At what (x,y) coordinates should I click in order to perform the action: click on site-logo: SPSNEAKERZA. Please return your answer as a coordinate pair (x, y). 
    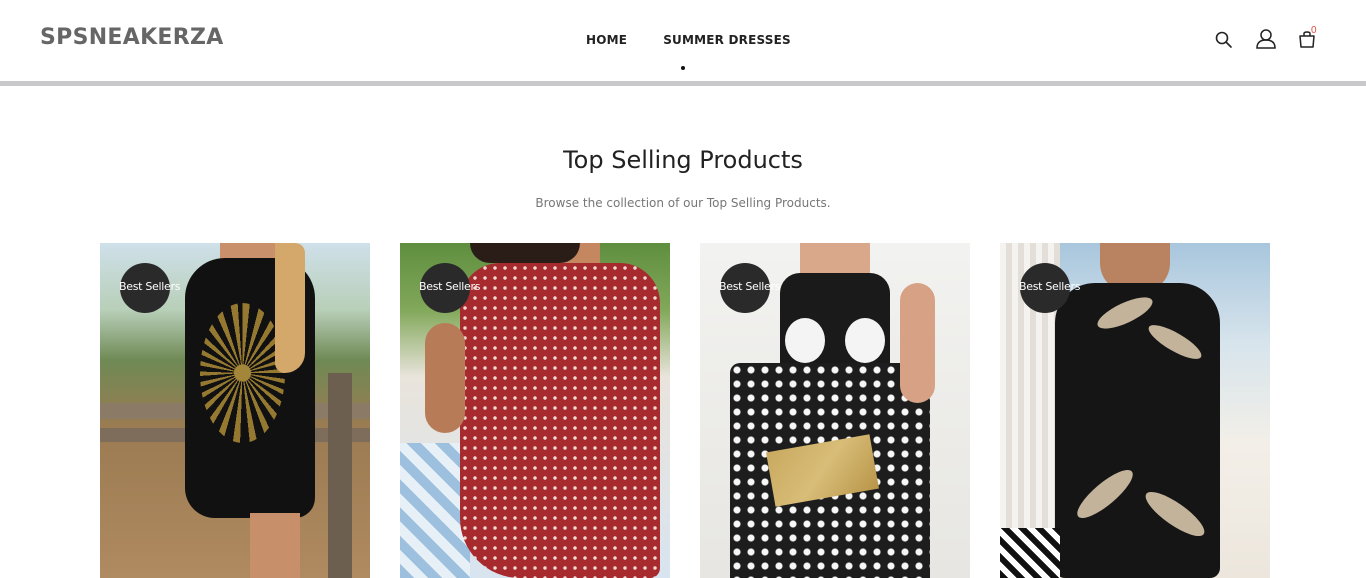
    Looking at the image, I should click on (132, 37).